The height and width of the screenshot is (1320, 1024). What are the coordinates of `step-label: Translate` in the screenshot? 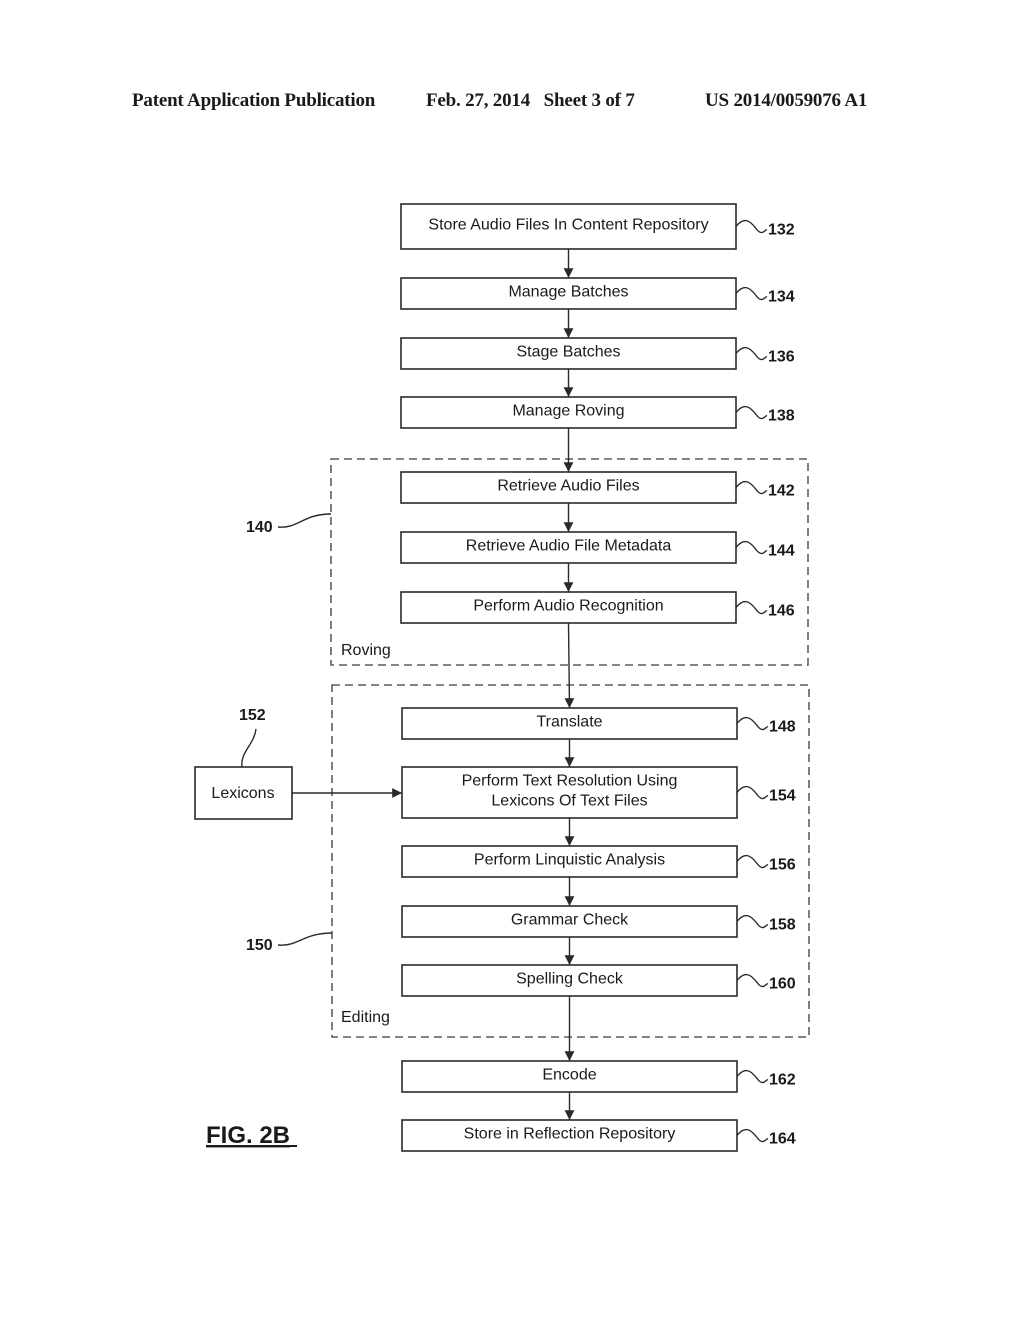 It's located at (569, 722).